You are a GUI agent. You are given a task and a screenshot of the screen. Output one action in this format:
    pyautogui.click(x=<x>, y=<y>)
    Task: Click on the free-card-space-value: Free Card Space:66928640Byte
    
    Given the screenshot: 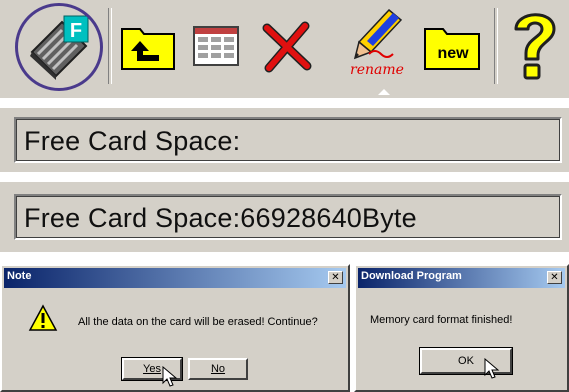 What is the action you would take?
    pyautogui.click(x=220, y=218)
    